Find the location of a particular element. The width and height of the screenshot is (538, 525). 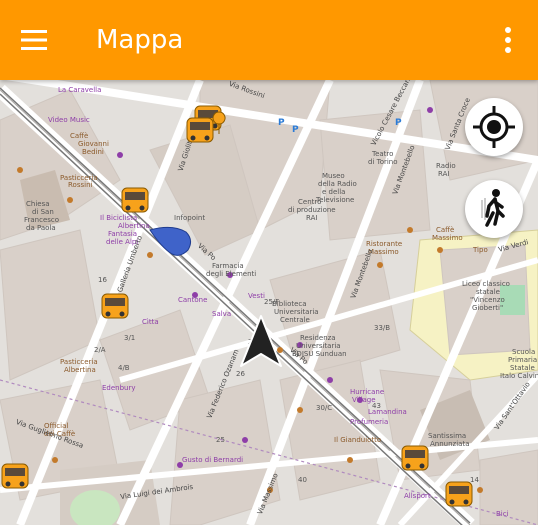

map-label: di produzione is located at coordinates (312, 210).